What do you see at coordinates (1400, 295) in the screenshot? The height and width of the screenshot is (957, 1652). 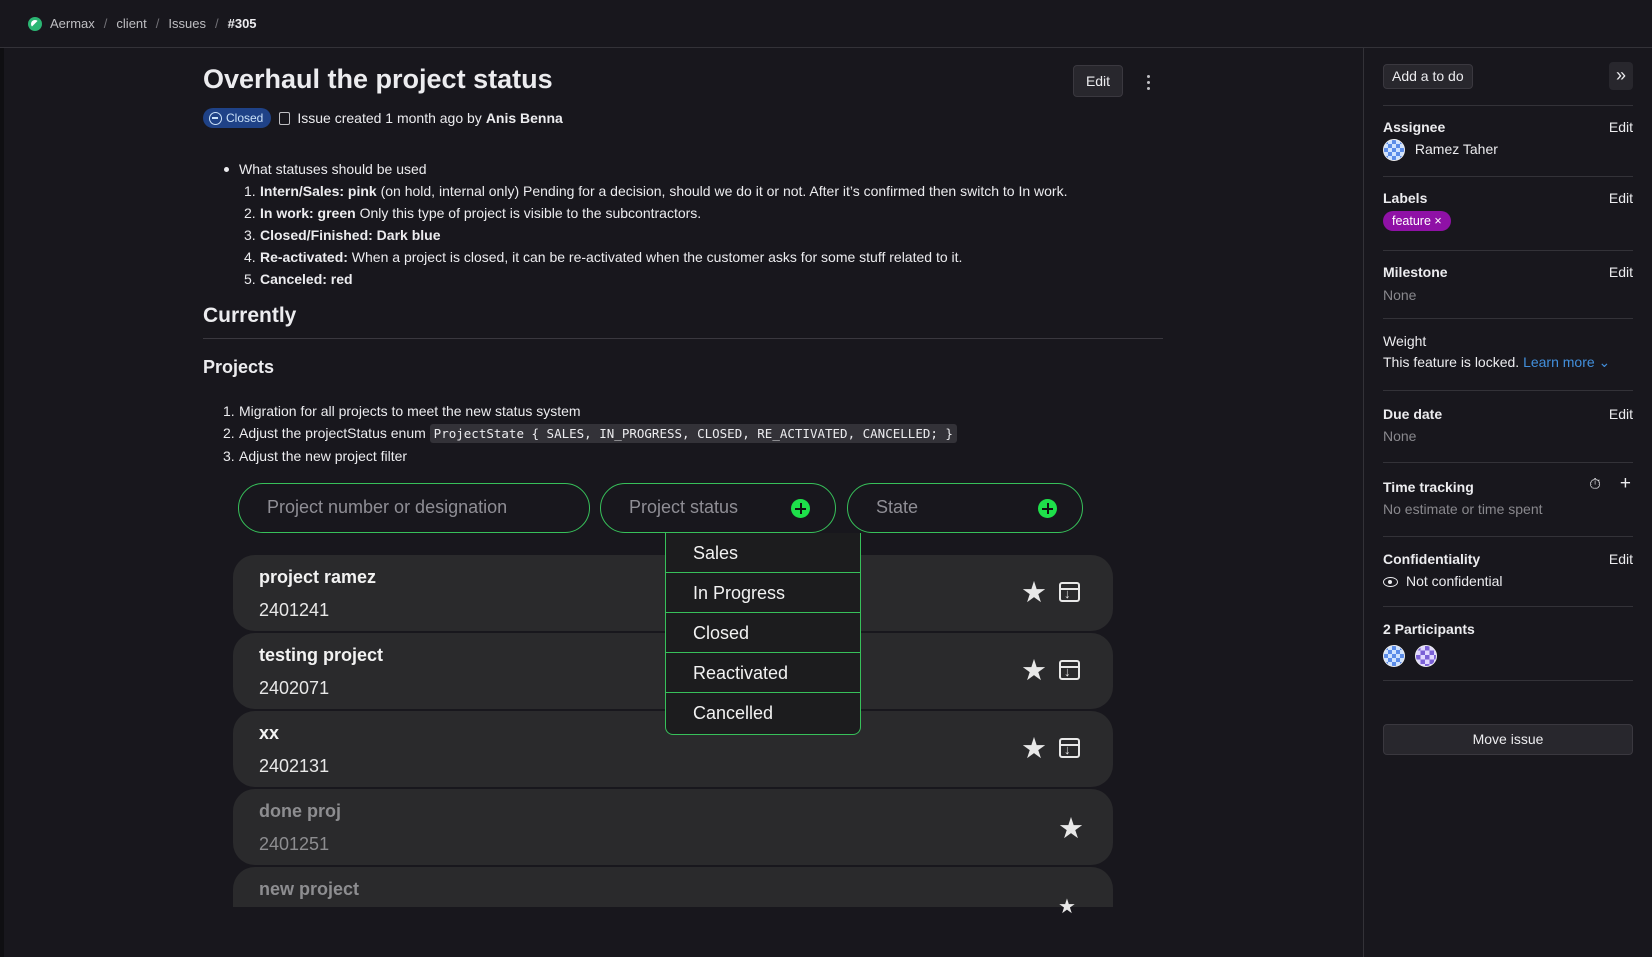 I see `milestone-value: None` at bounding box center [1400, 295].